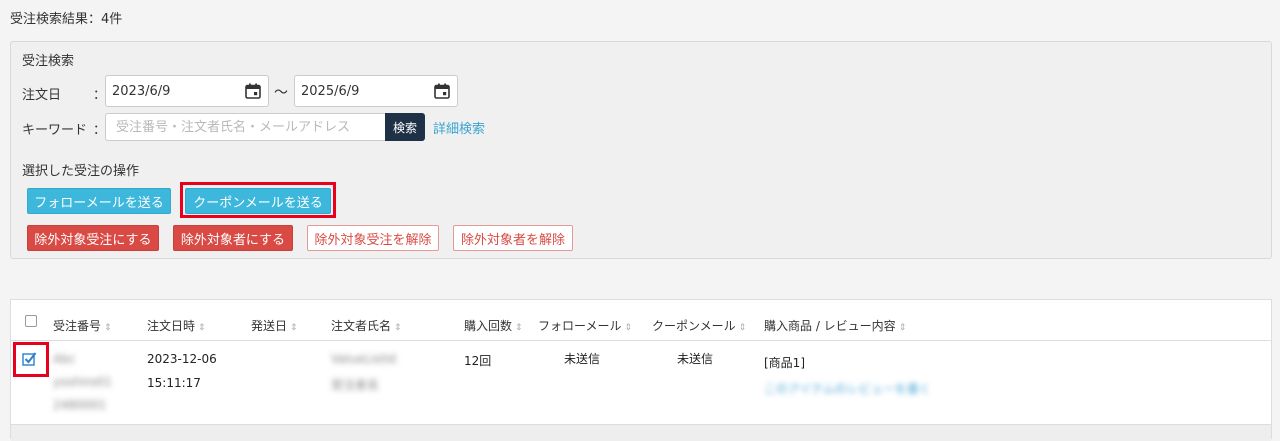 The width and height of the screenshot is (1280, 441). Describe the element at coordinates (80, 405) in the screenshot. I see `order-number-line-3: 2480001` at that location.